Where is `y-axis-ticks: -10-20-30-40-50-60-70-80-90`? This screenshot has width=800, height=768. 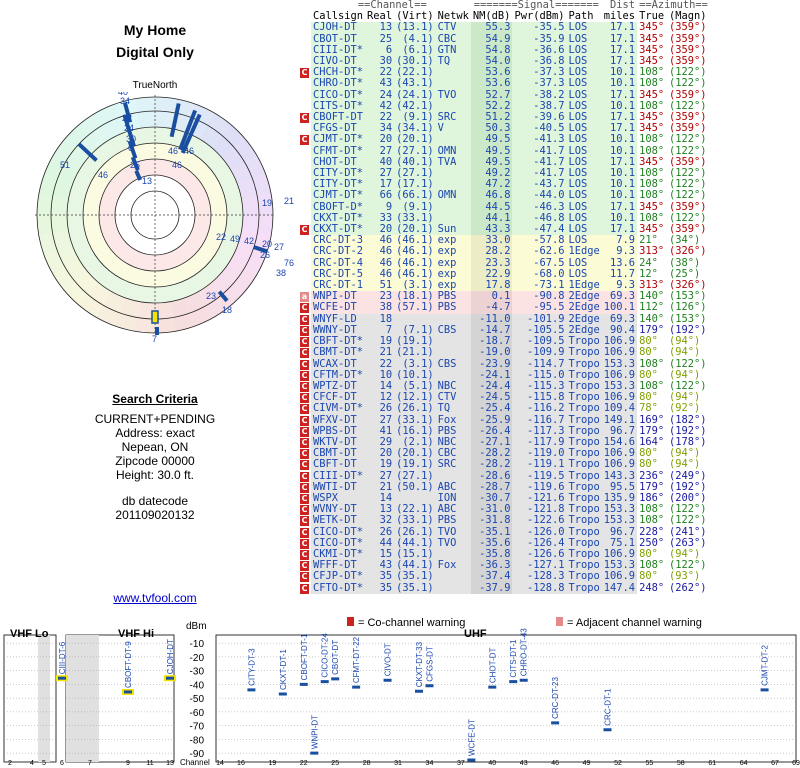
y-axis-ticks: -10-20-30-40-50-60-70-80-90 is located at coordinates (197, 699).